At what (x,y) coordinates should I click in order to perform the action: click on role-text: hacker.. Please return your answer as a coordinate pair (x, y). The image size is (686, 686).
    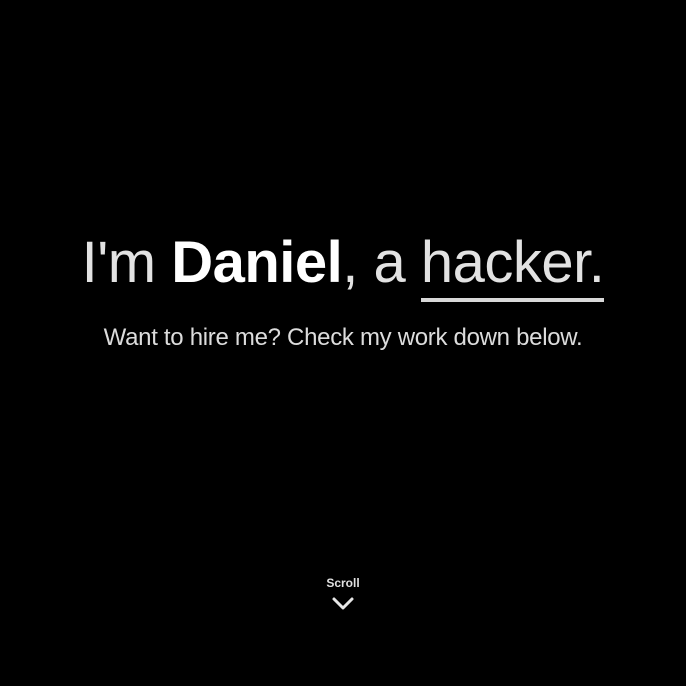
    Looking at the image, I should click on (512, 265).